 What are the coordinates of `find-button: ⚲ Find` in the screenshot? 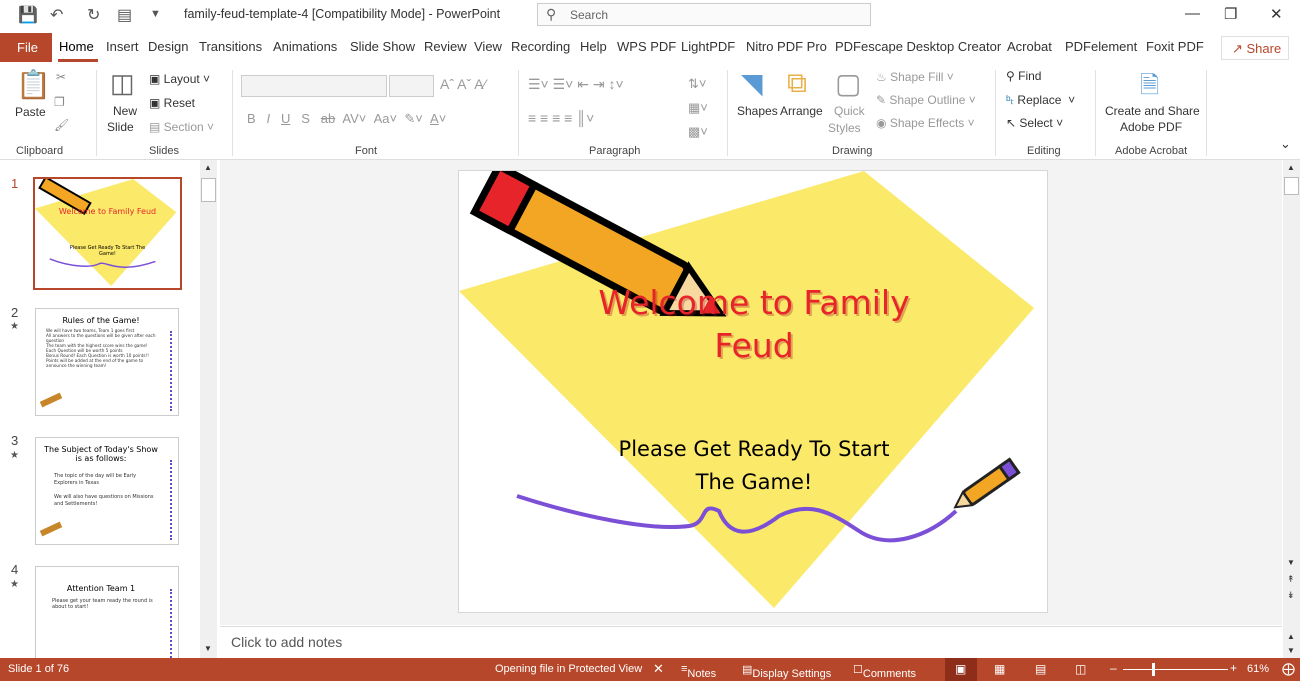 It's located at (1023, 76).